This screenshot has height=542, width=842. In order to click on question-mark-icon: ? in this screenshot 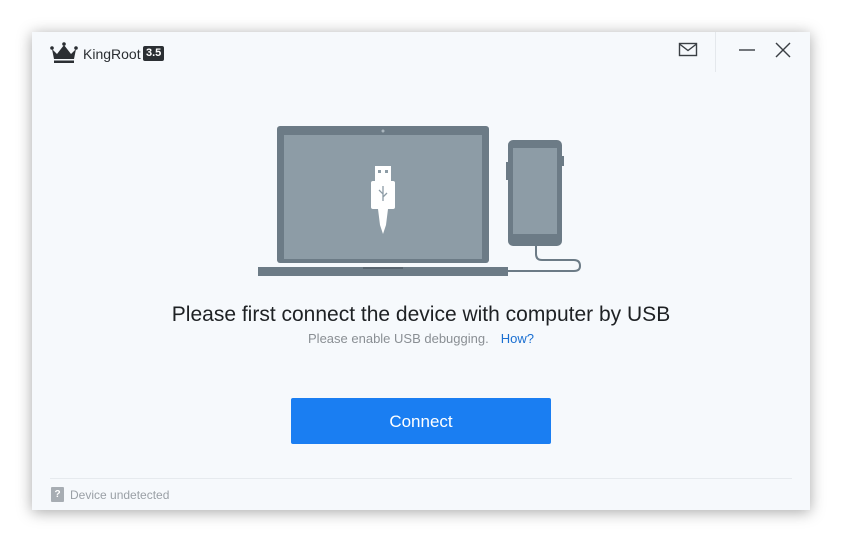, I will do `click(57, 494)`.